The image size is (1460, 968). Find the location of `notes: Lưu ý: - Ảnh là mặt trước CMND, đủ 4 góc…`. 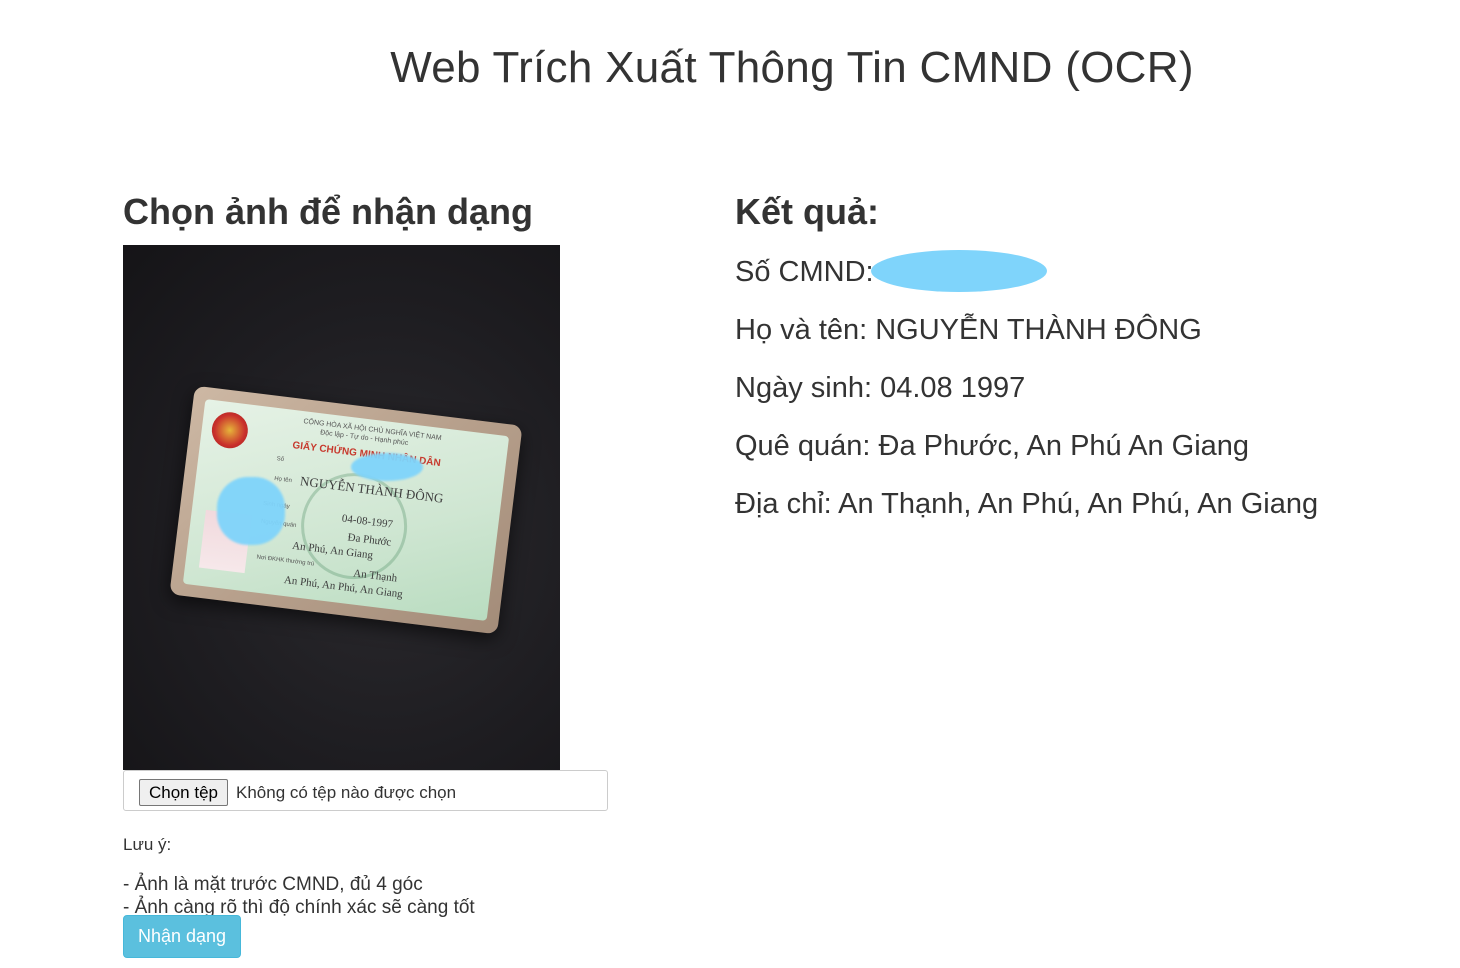

notes: Lưu ý: - Ảnh là mặt trước CMND, đủ 4 góc… is located at coordinates (299, 877).